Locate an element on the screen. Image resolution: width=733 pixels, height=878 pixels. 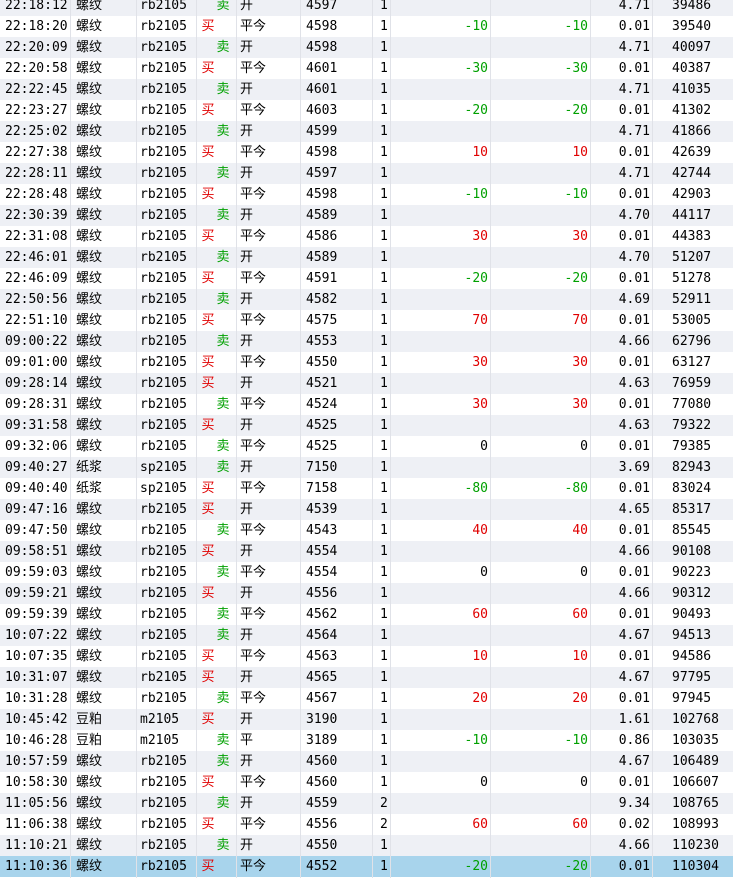
table-row: 10:07:22 螺纹 rb2105 卖开 4564 1 4.67 94513 is located at coordinates (366, 635).